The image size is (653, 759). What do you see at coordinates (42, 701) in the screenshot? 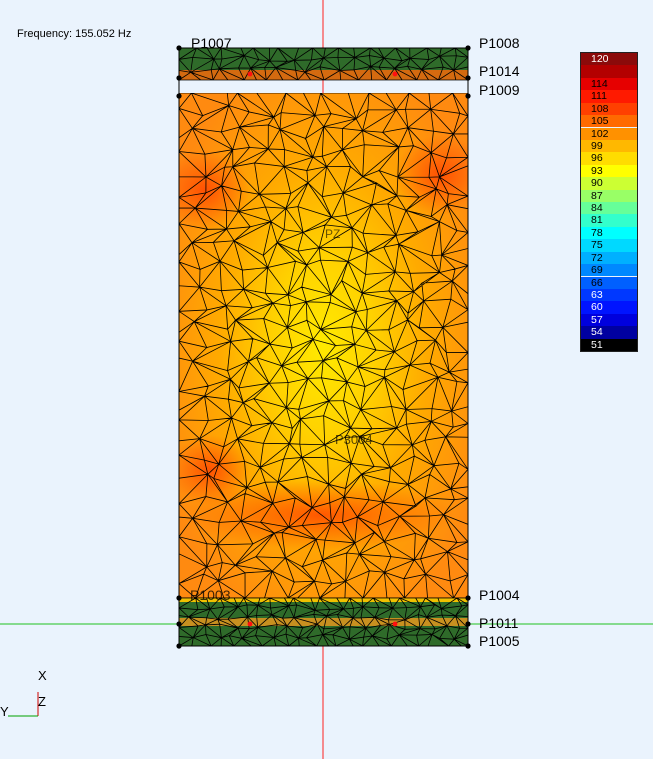
I see `axis-z-label: Z` at bounding box center [42, 701].